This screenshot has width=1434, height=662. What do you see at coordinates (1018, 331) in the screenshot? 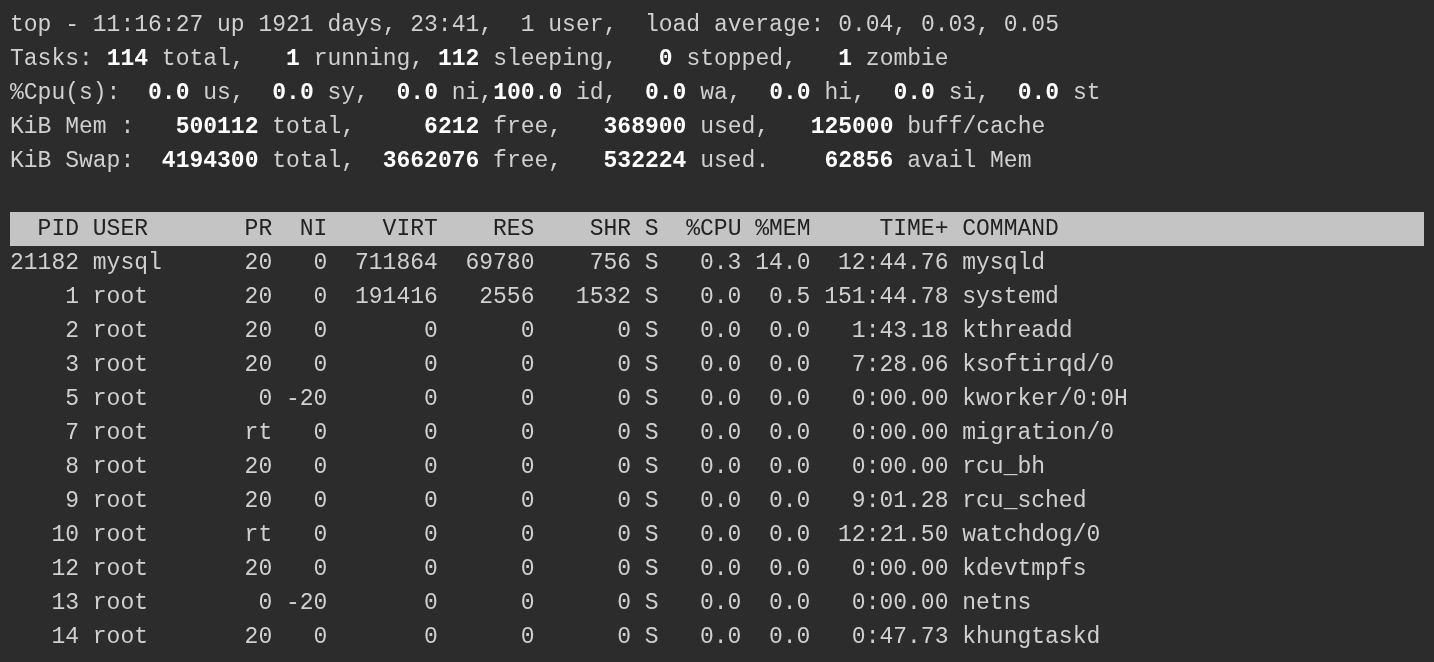
I see `table-cell-text: kthreadd` at bounding box center [1018, 331].